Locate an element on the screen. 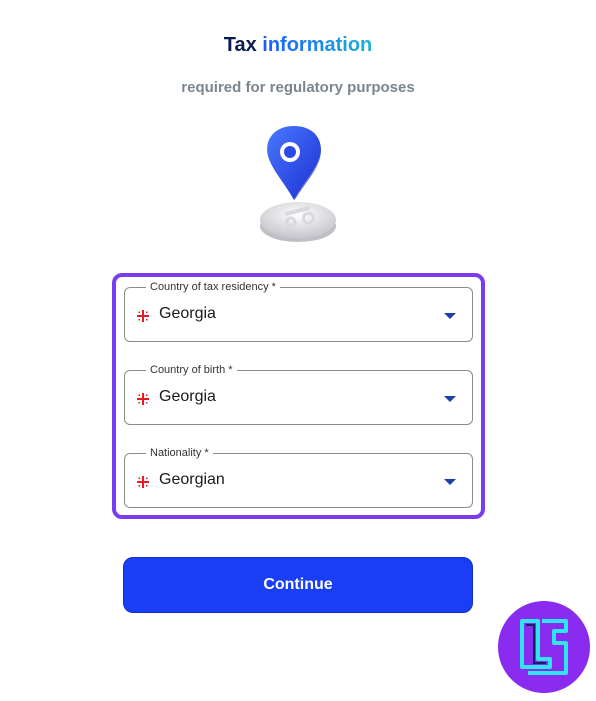 This screenshot has width=596, height=701. title-plain: Tax is located at coordinates (243, 45).